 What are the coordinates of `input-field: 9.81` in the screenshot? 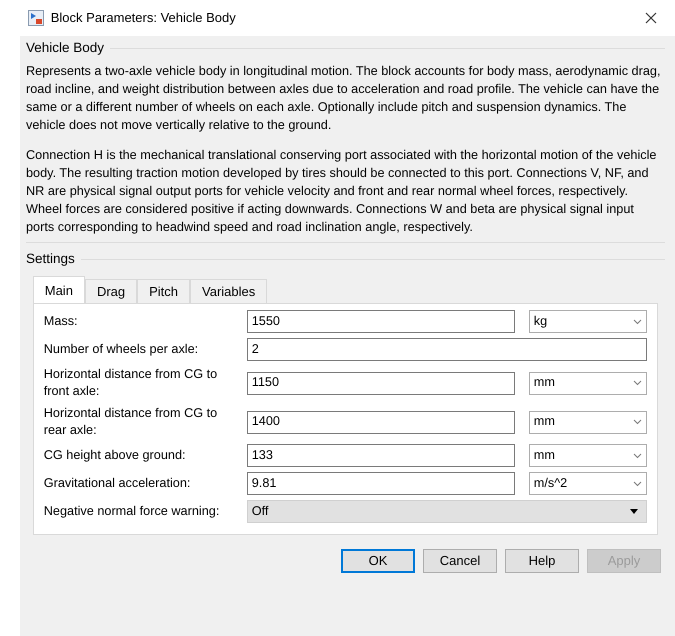 It's located at (380, 483).